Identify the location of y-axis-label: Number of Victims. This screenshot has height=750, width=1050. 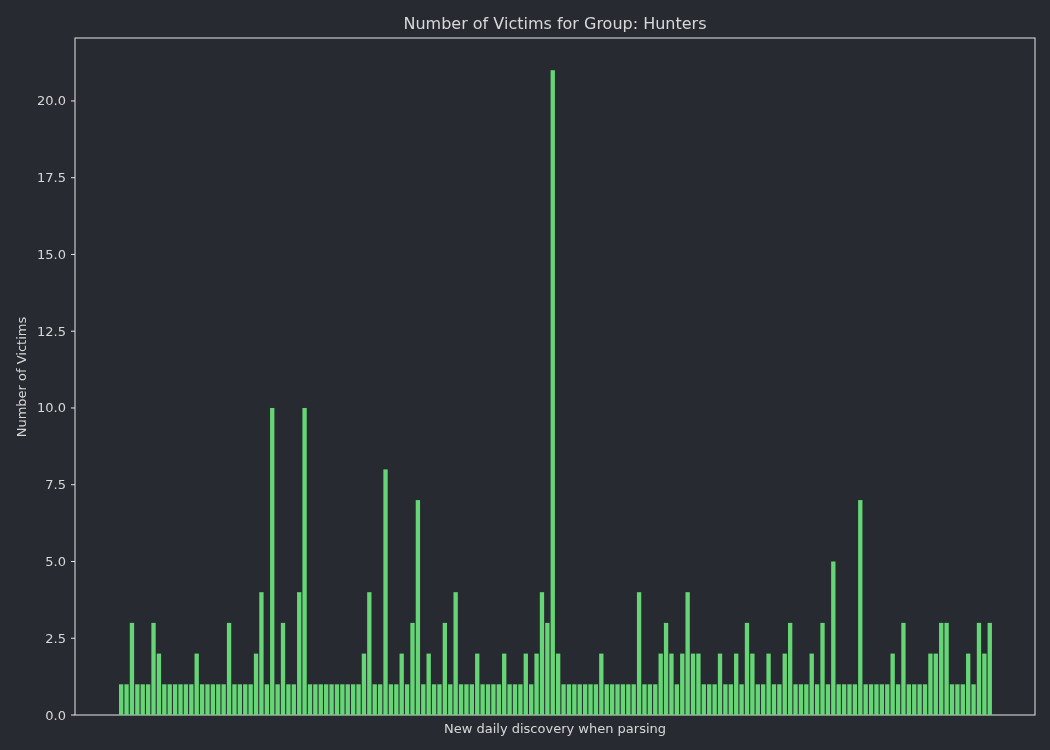
(21, 377).